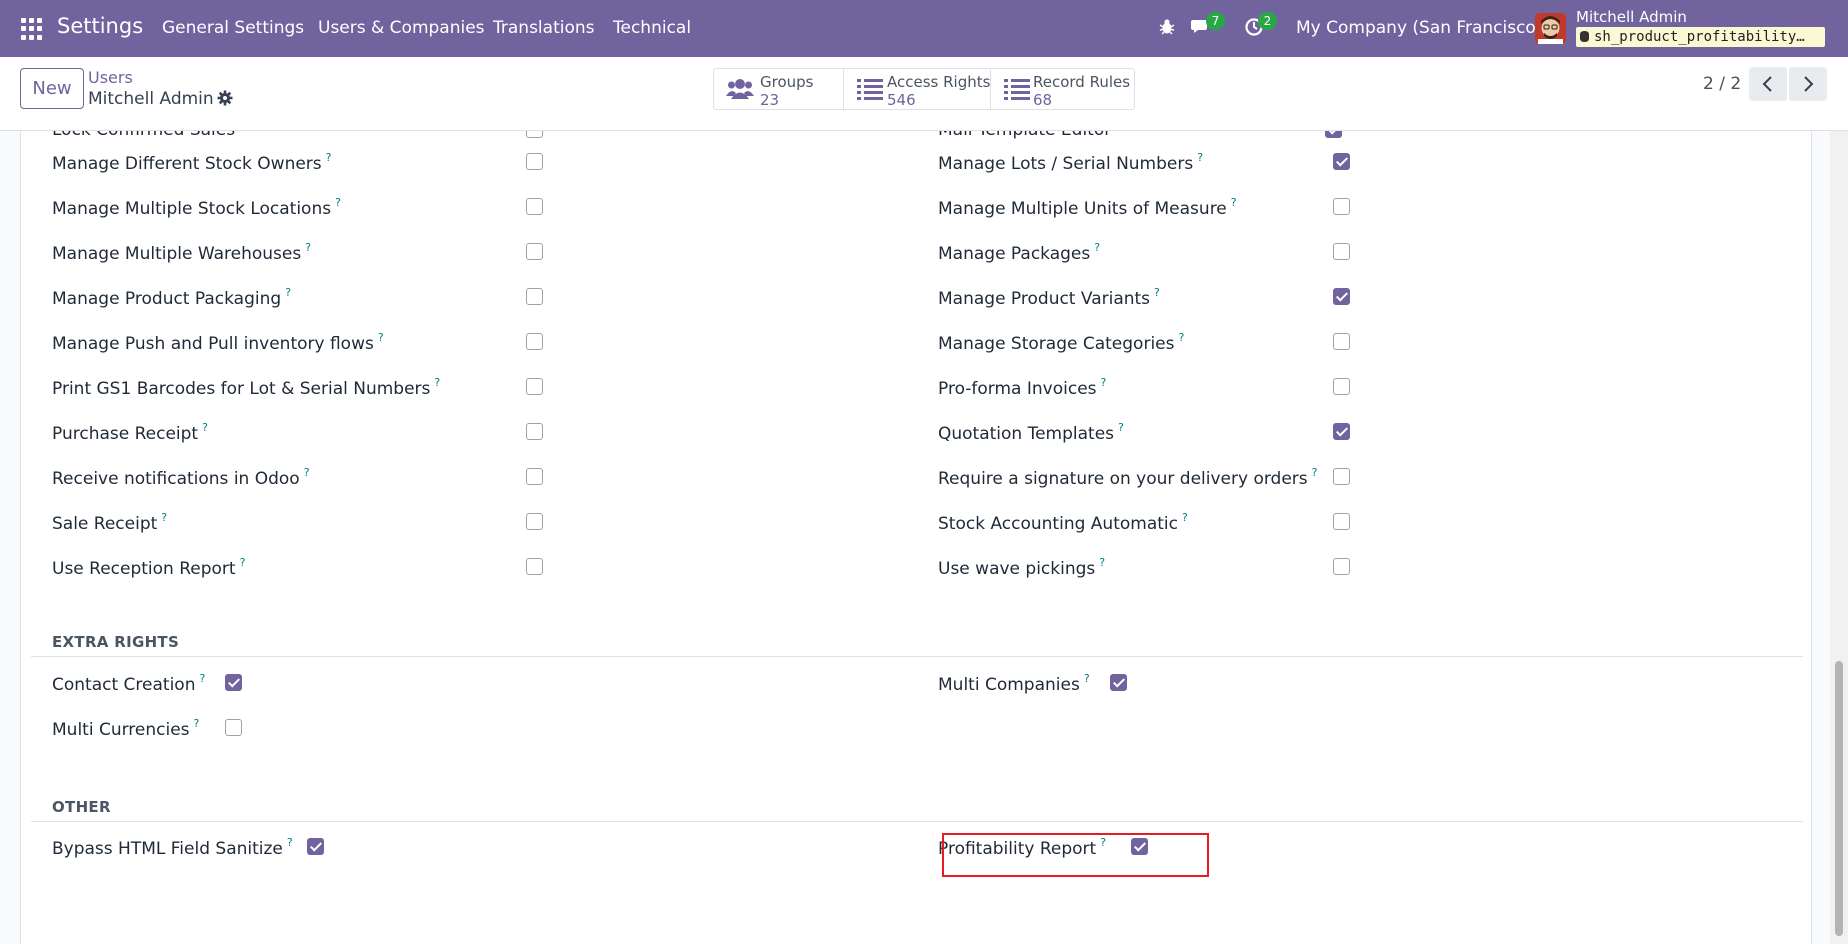 This screenshot has width=1848, height=944. Describe the element at coordinates (182, 252) in the screenshot. I see `access-right-label: Manage Multiple Warehouses?` at that location.